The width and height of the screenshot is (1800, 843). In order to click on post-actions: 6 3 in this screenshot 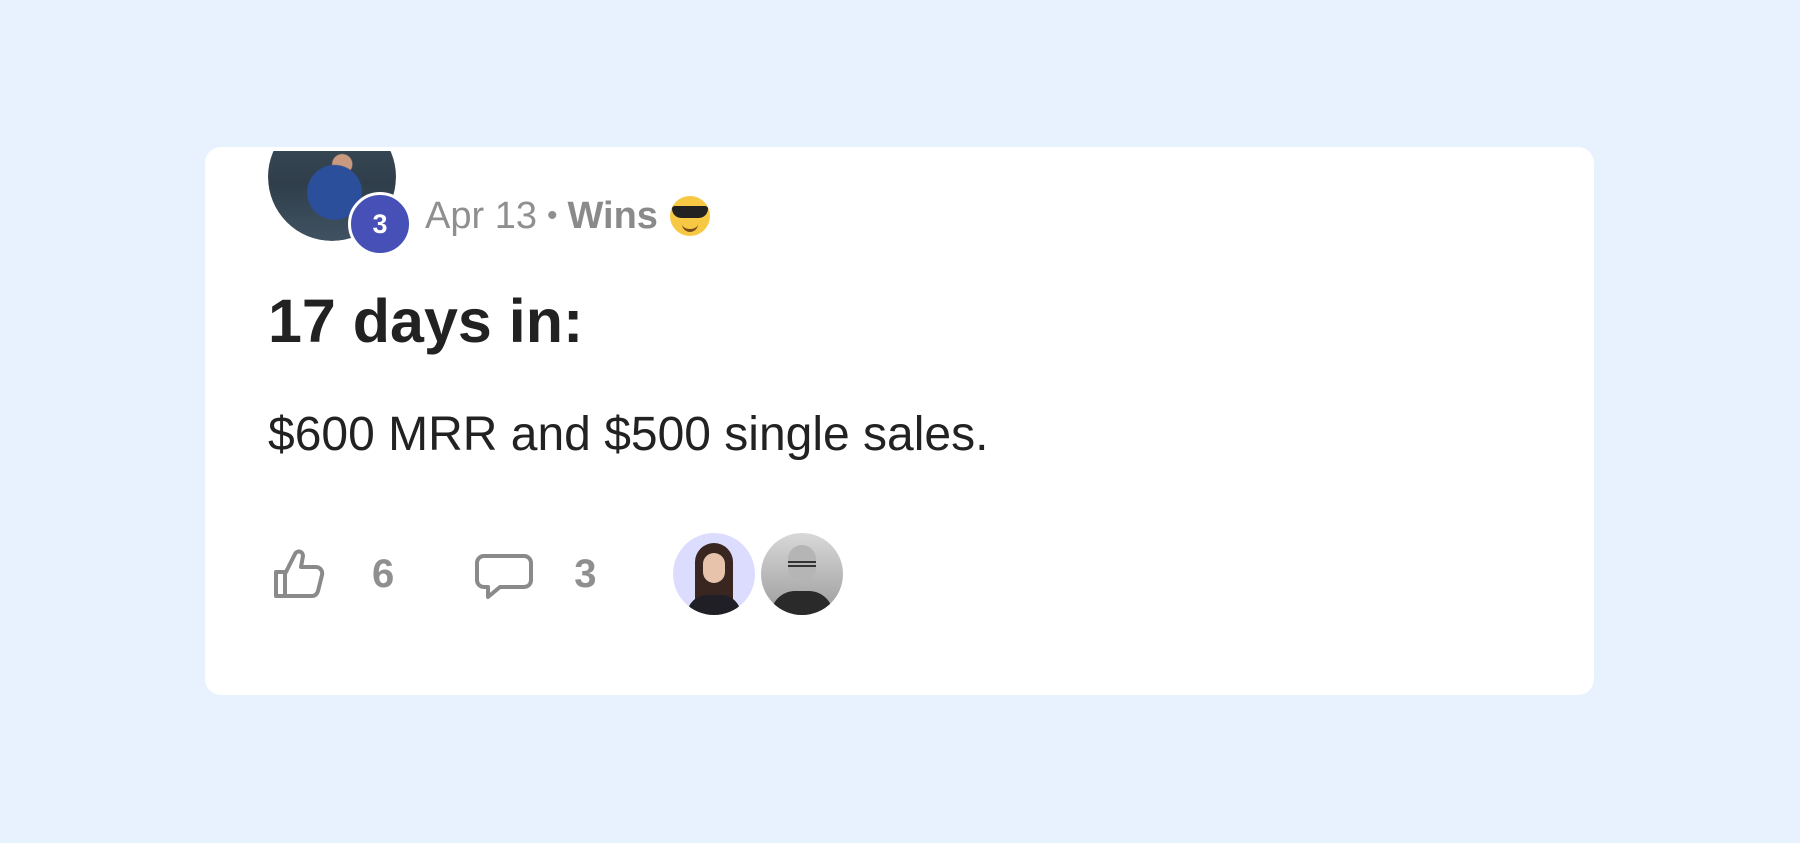, I will do `click(558, 574)`.